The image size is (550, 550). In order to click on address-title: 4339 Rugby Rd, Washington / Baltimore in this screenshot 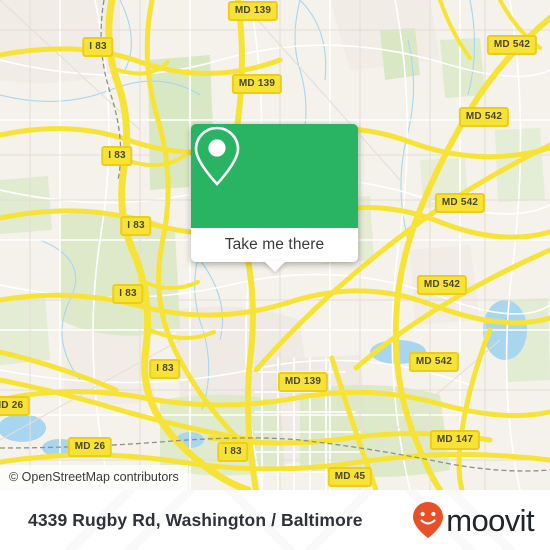, I will do `click(195, 520)`.